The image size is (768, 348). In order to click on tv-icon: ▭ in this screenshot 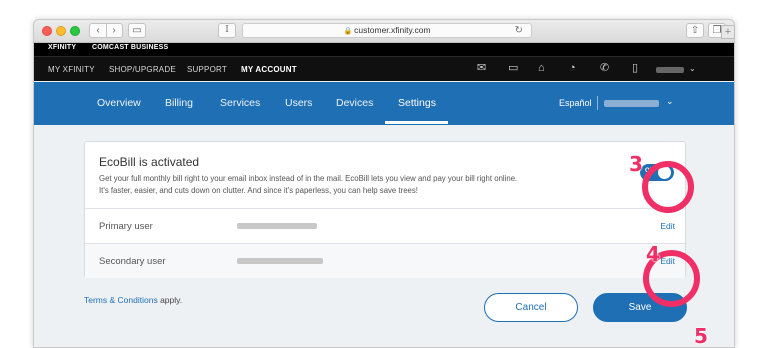, I will do `click(513, 68)`.